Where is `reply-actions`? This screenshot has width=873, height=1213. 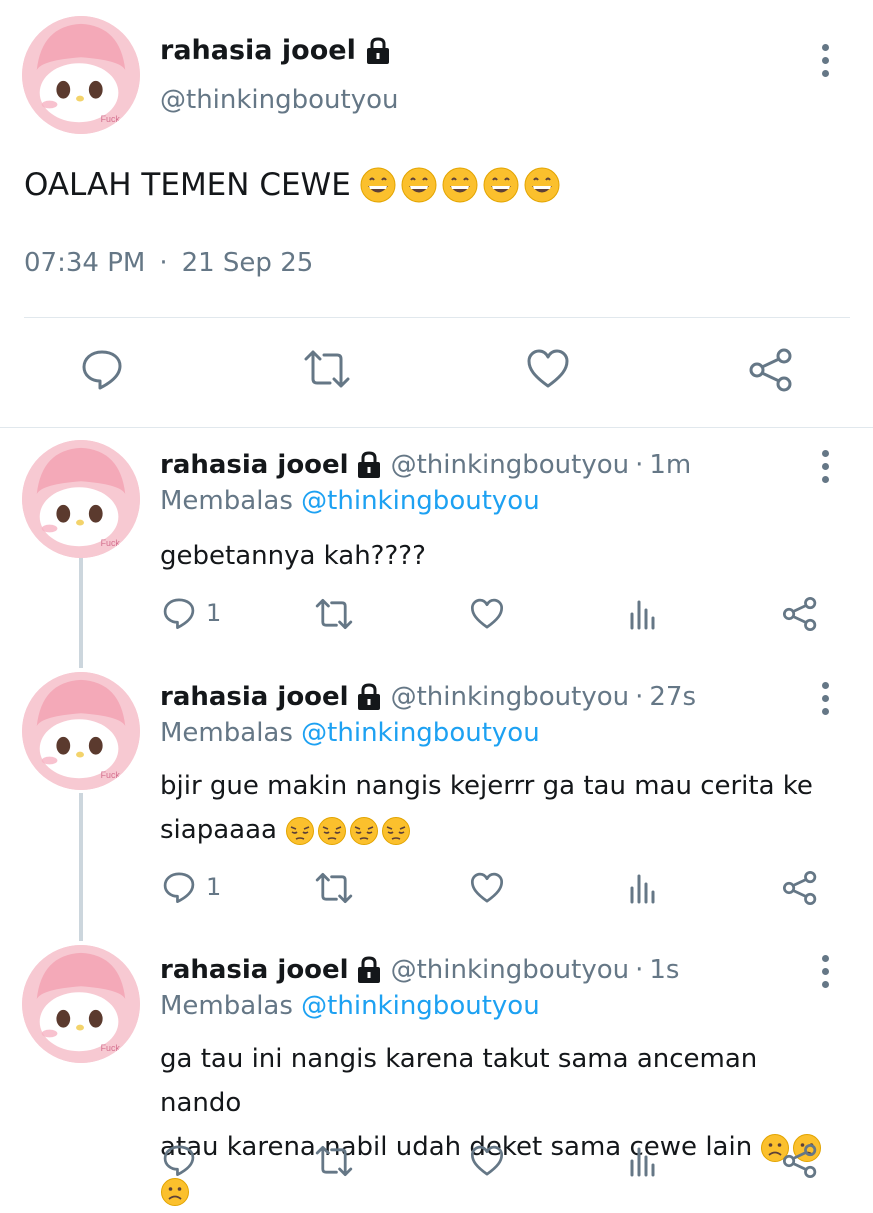
reply-actions is located at coordinates (436, 1163).